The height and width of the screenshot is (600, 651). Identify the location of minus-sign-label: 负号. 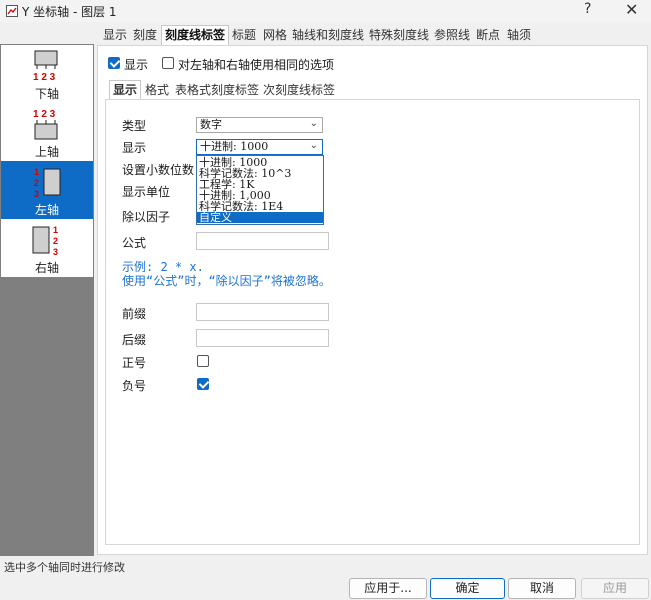
(134, 386).